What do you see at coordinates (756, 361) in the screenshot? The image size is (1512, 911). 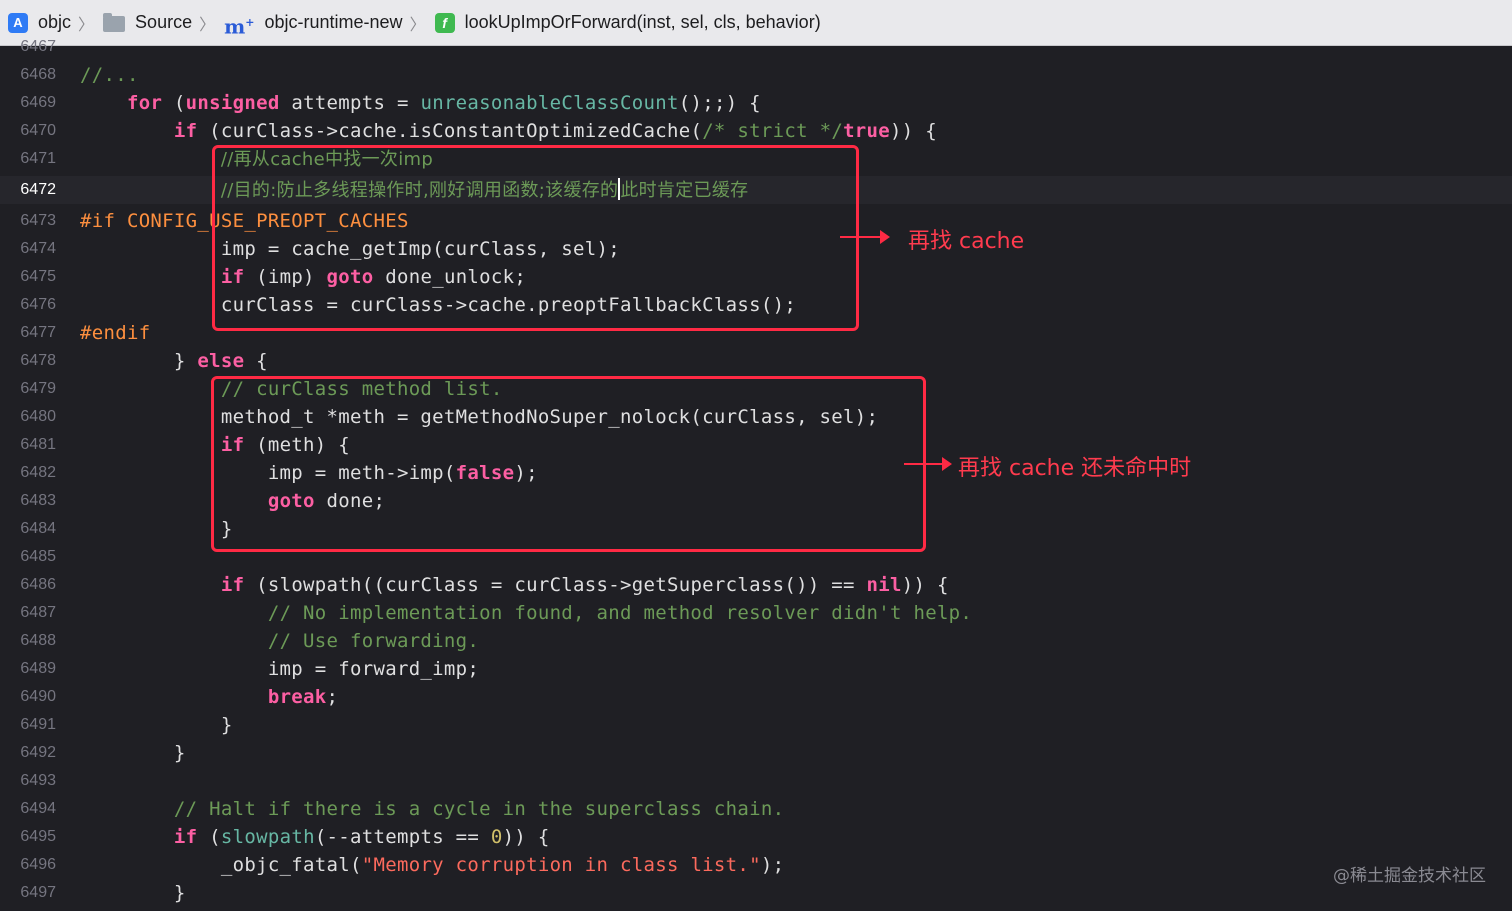 I see `code-line: 6478 } else {` at bounding box center [756, 361].